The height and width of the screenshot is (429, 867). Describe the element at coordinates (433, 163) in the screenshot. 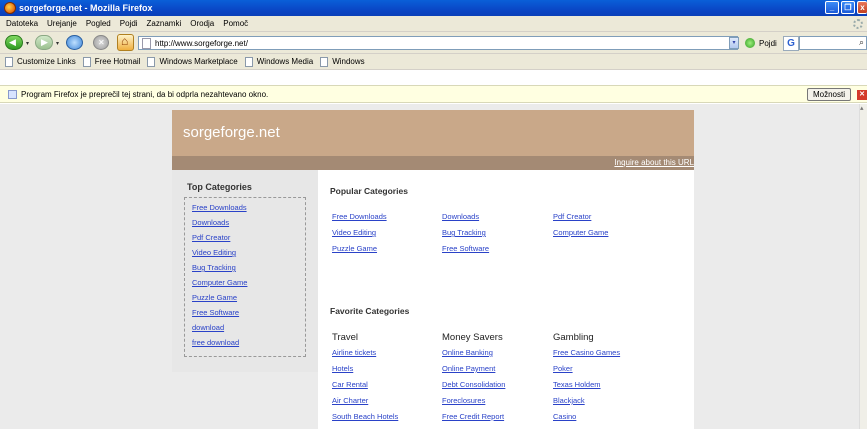

I see `site-strip: Inquire about this URL` at that location.